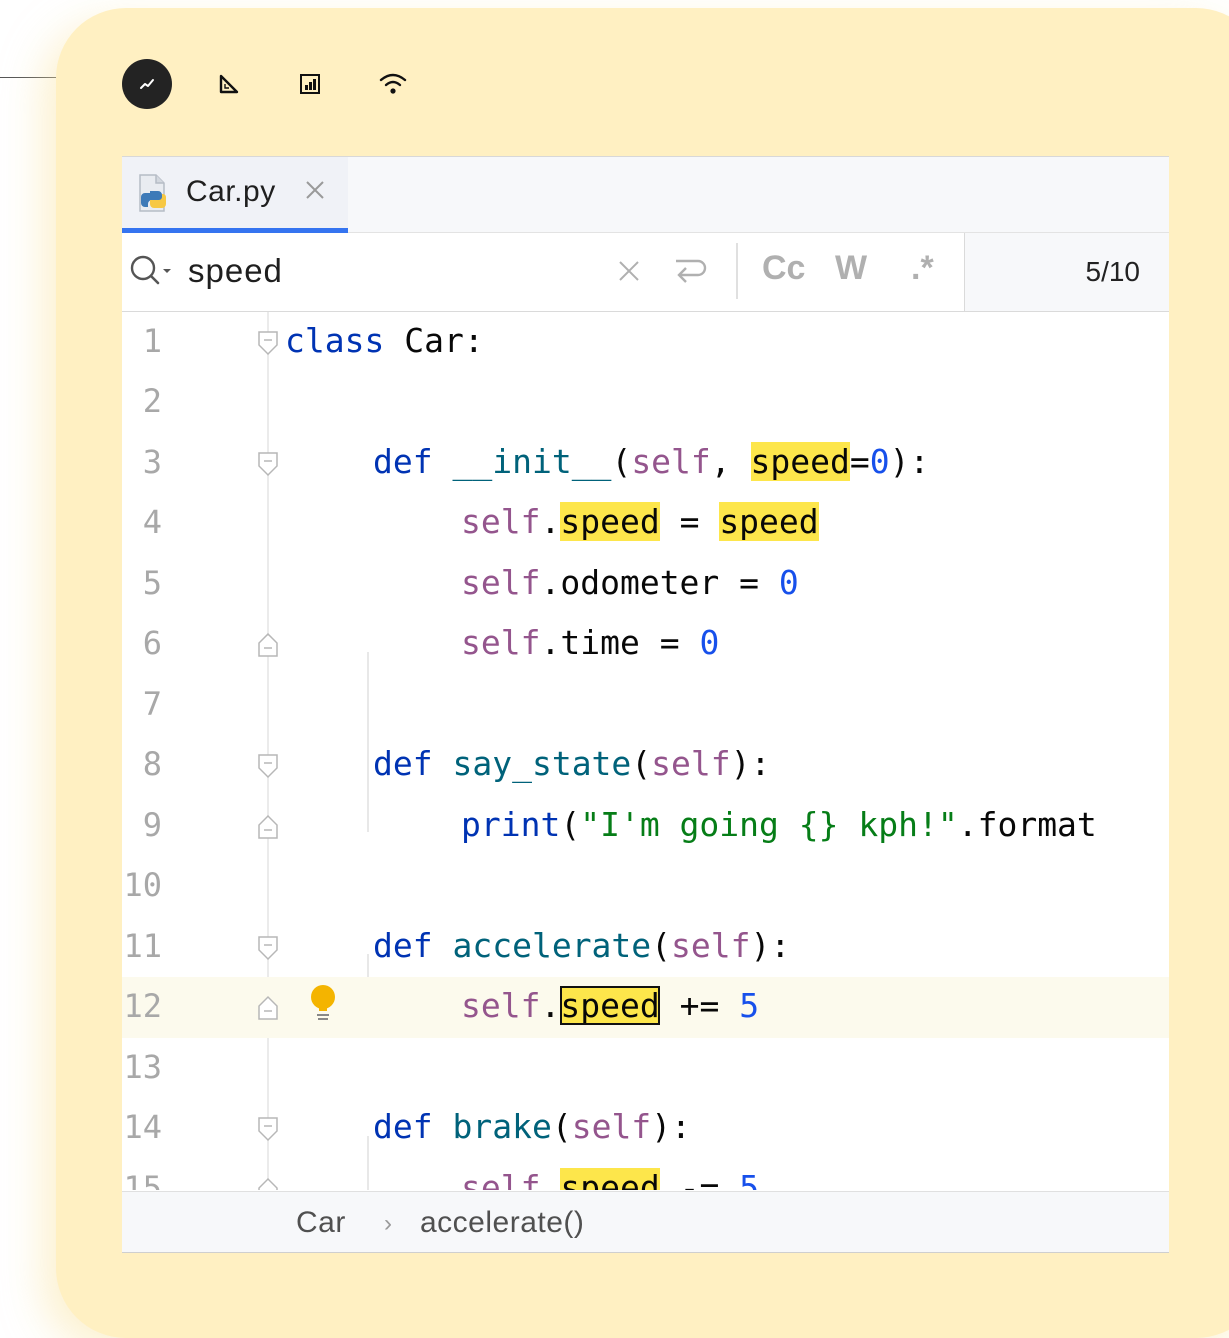 The image size is (1229, 1338). Describe the element at coordinates (645, 886) in the screenshot. I see `code-line: 10` at that location.